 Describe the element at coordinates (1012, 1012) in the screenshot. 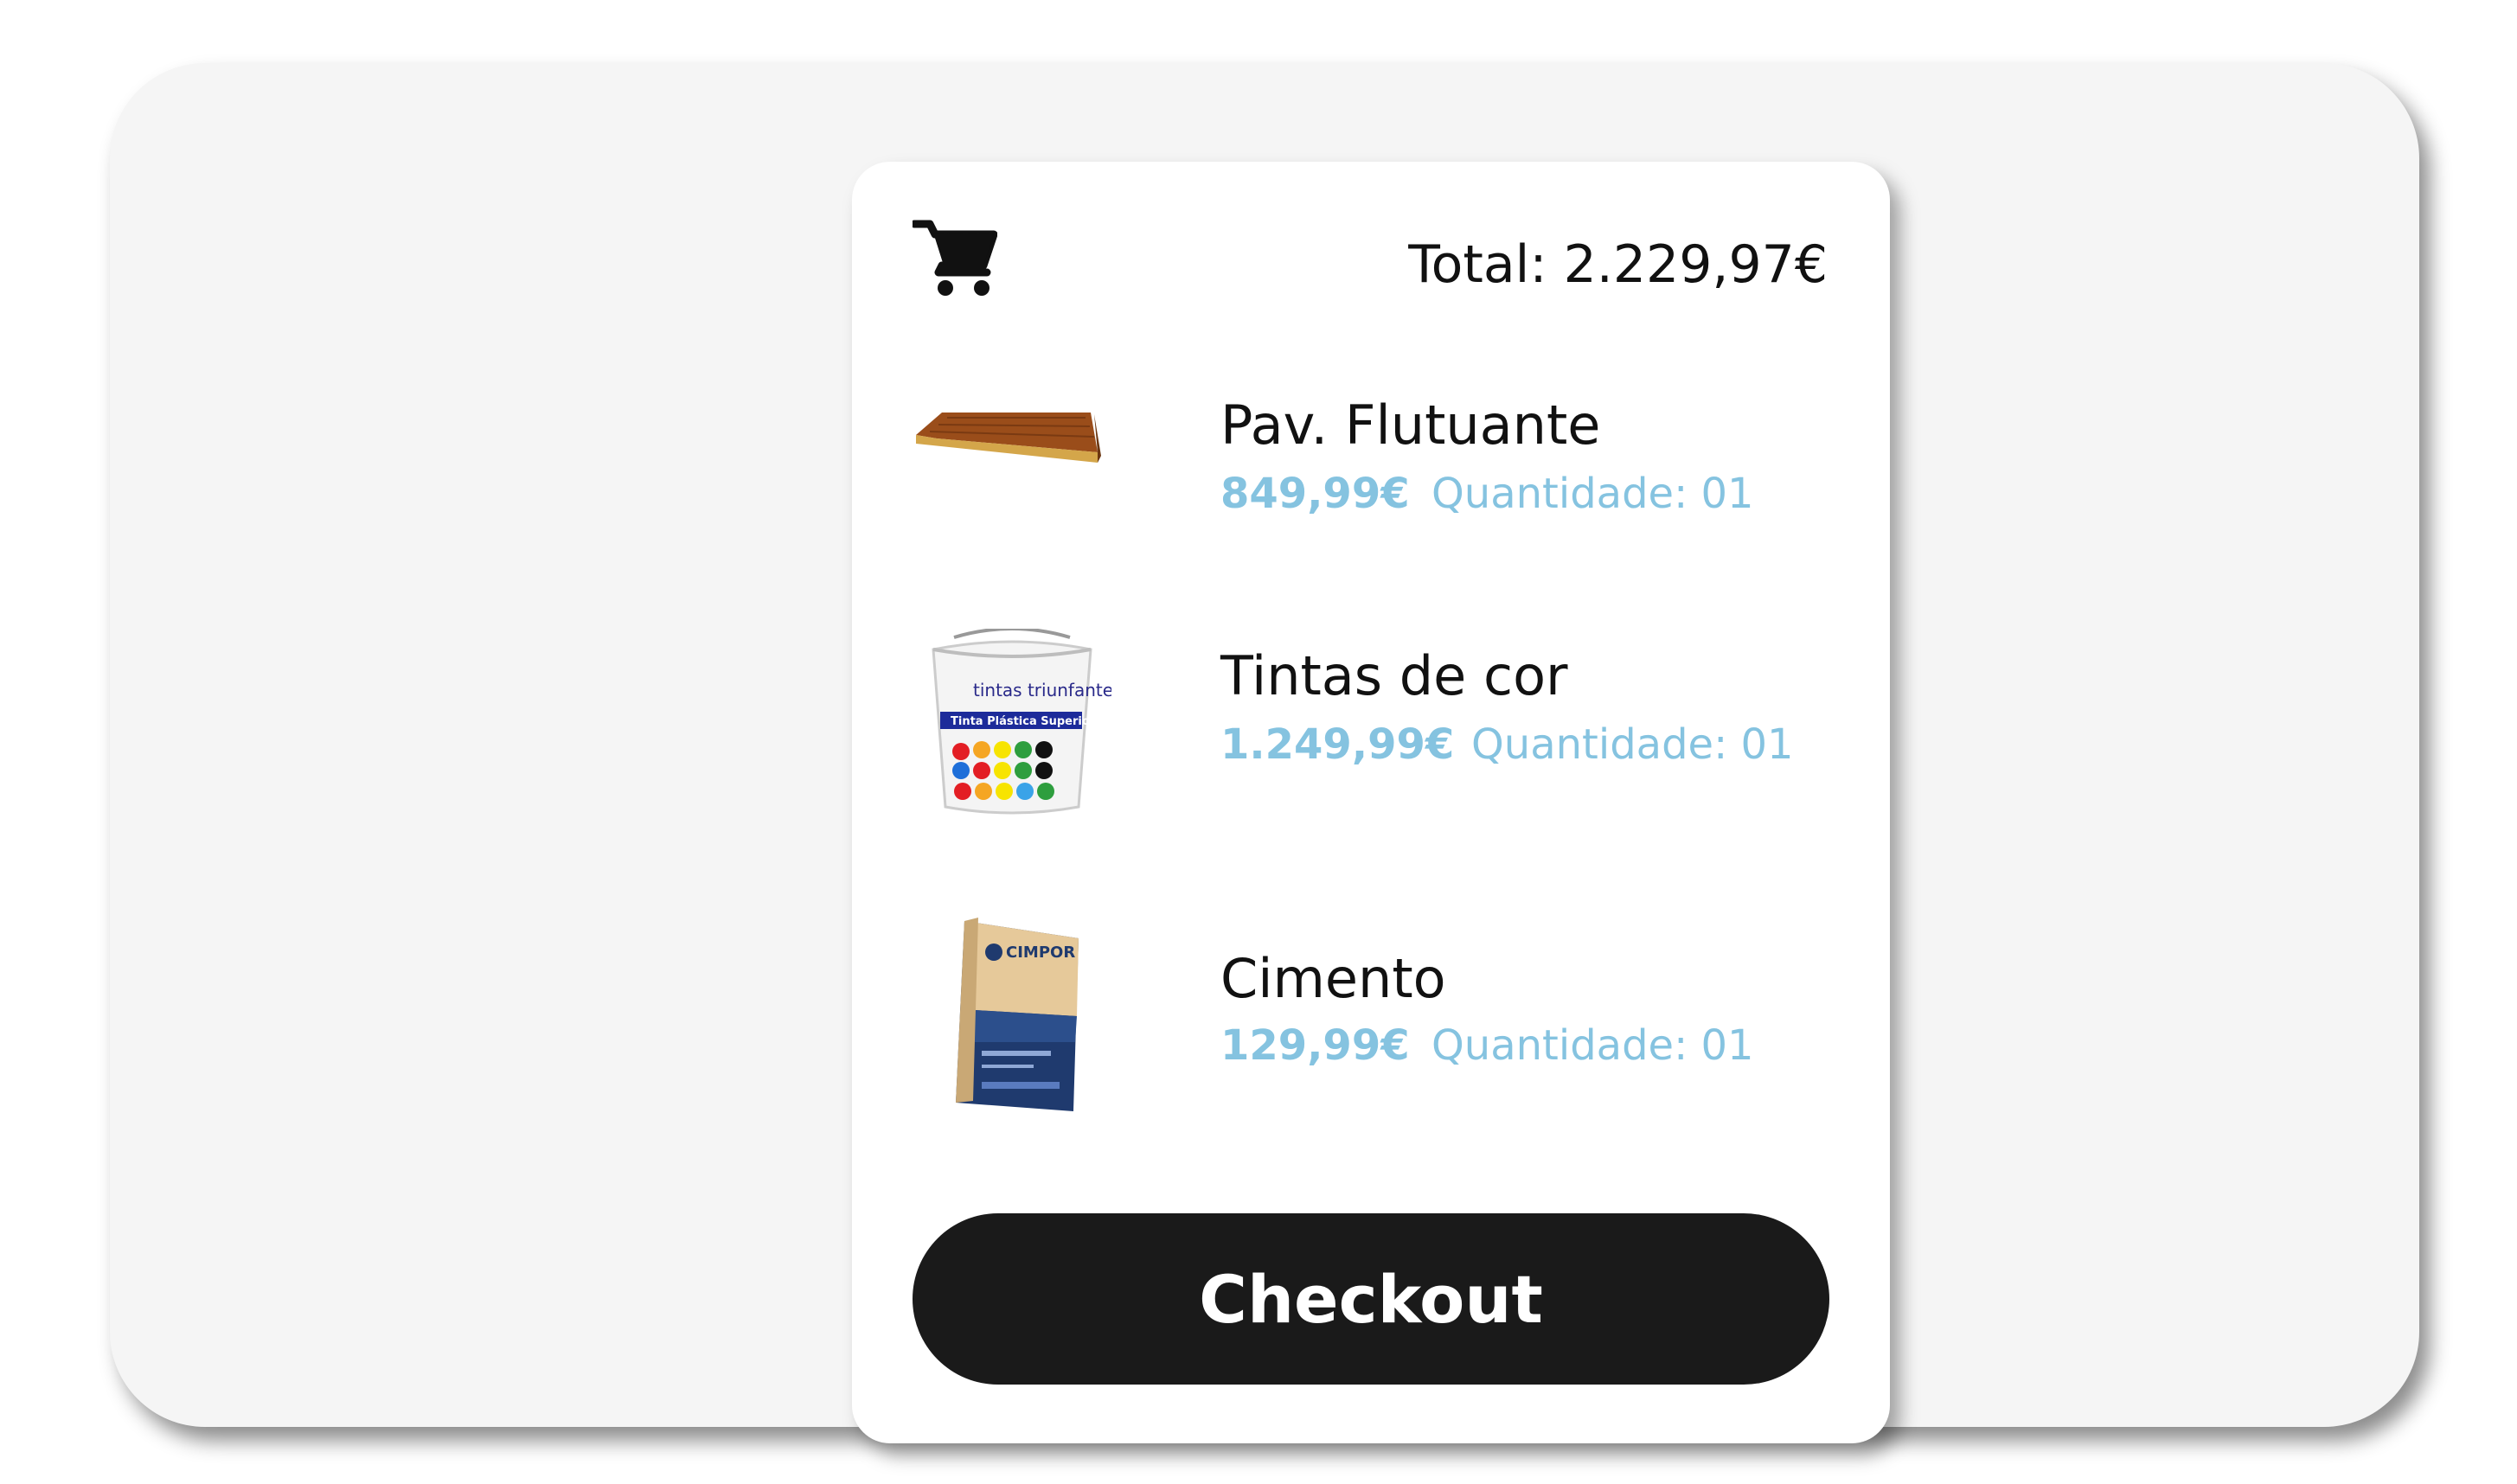

I see `cement-bag-image: CIMPOR` at that location.